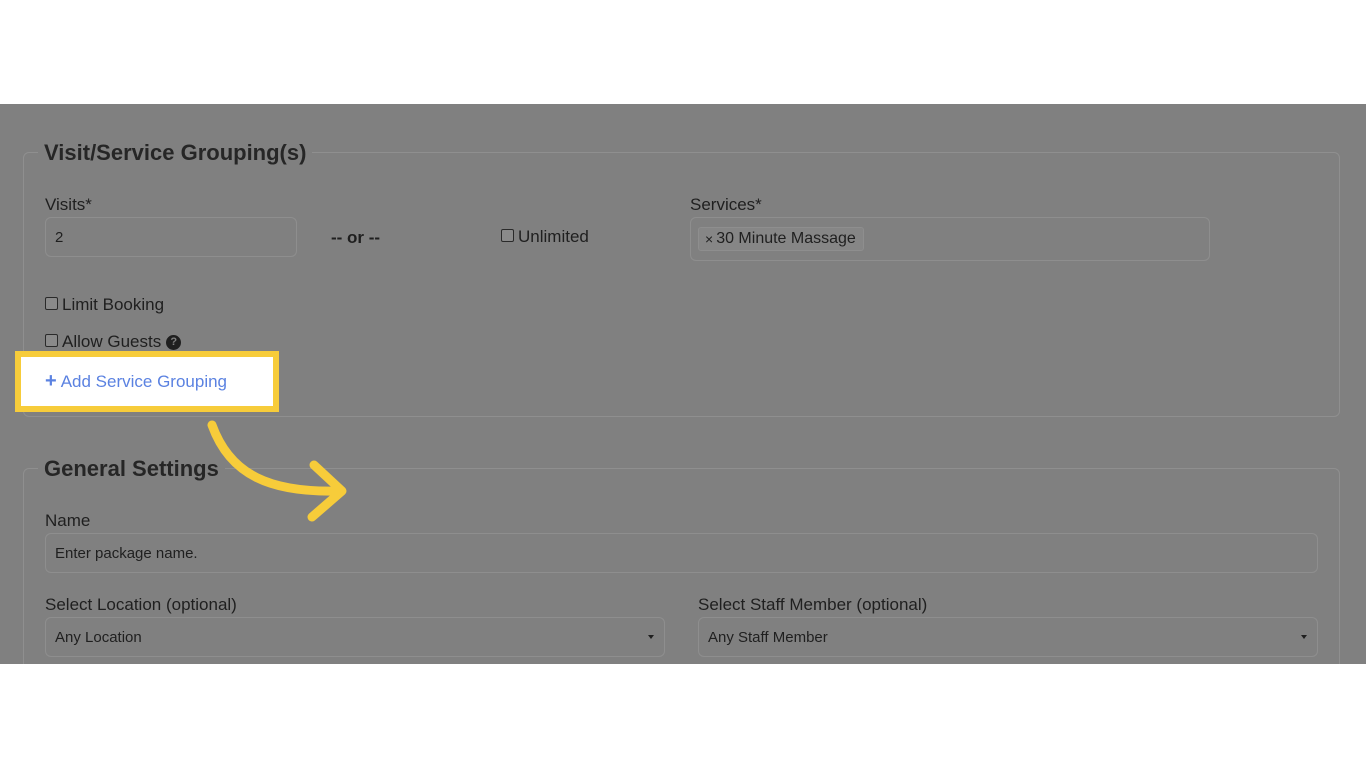 The height and width of the screenshot is (768, 1366). What do you see at coordinates (144, 381) in the screenshot?
I see `add-service-grouping-label: Add Service Grouping` at bounding box center [144, 381].